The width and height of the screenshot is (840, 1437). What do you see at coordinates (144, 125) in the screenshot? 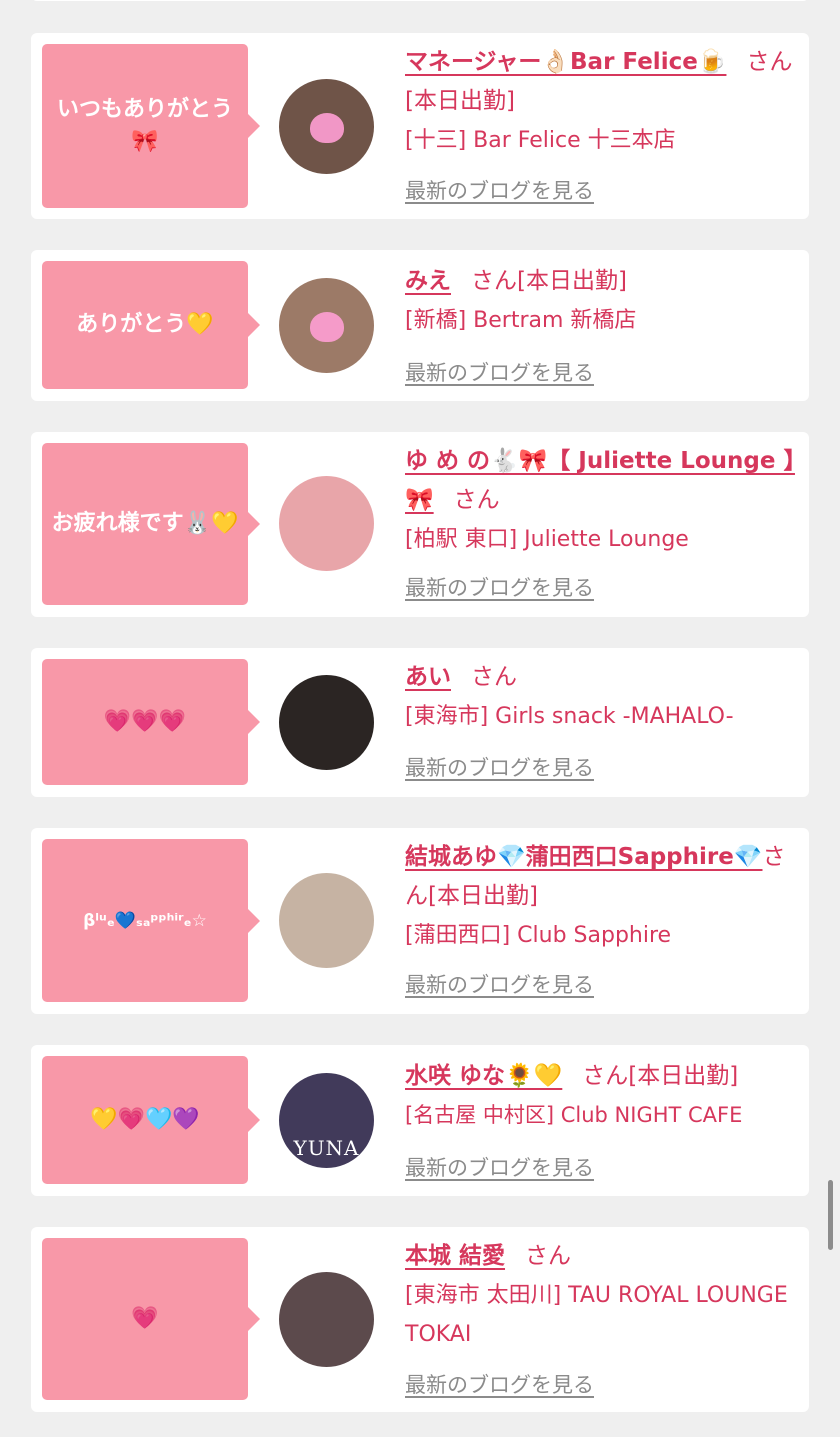
I see `message-text: いつもありがとう🎀` at bounding box center [144, 125].